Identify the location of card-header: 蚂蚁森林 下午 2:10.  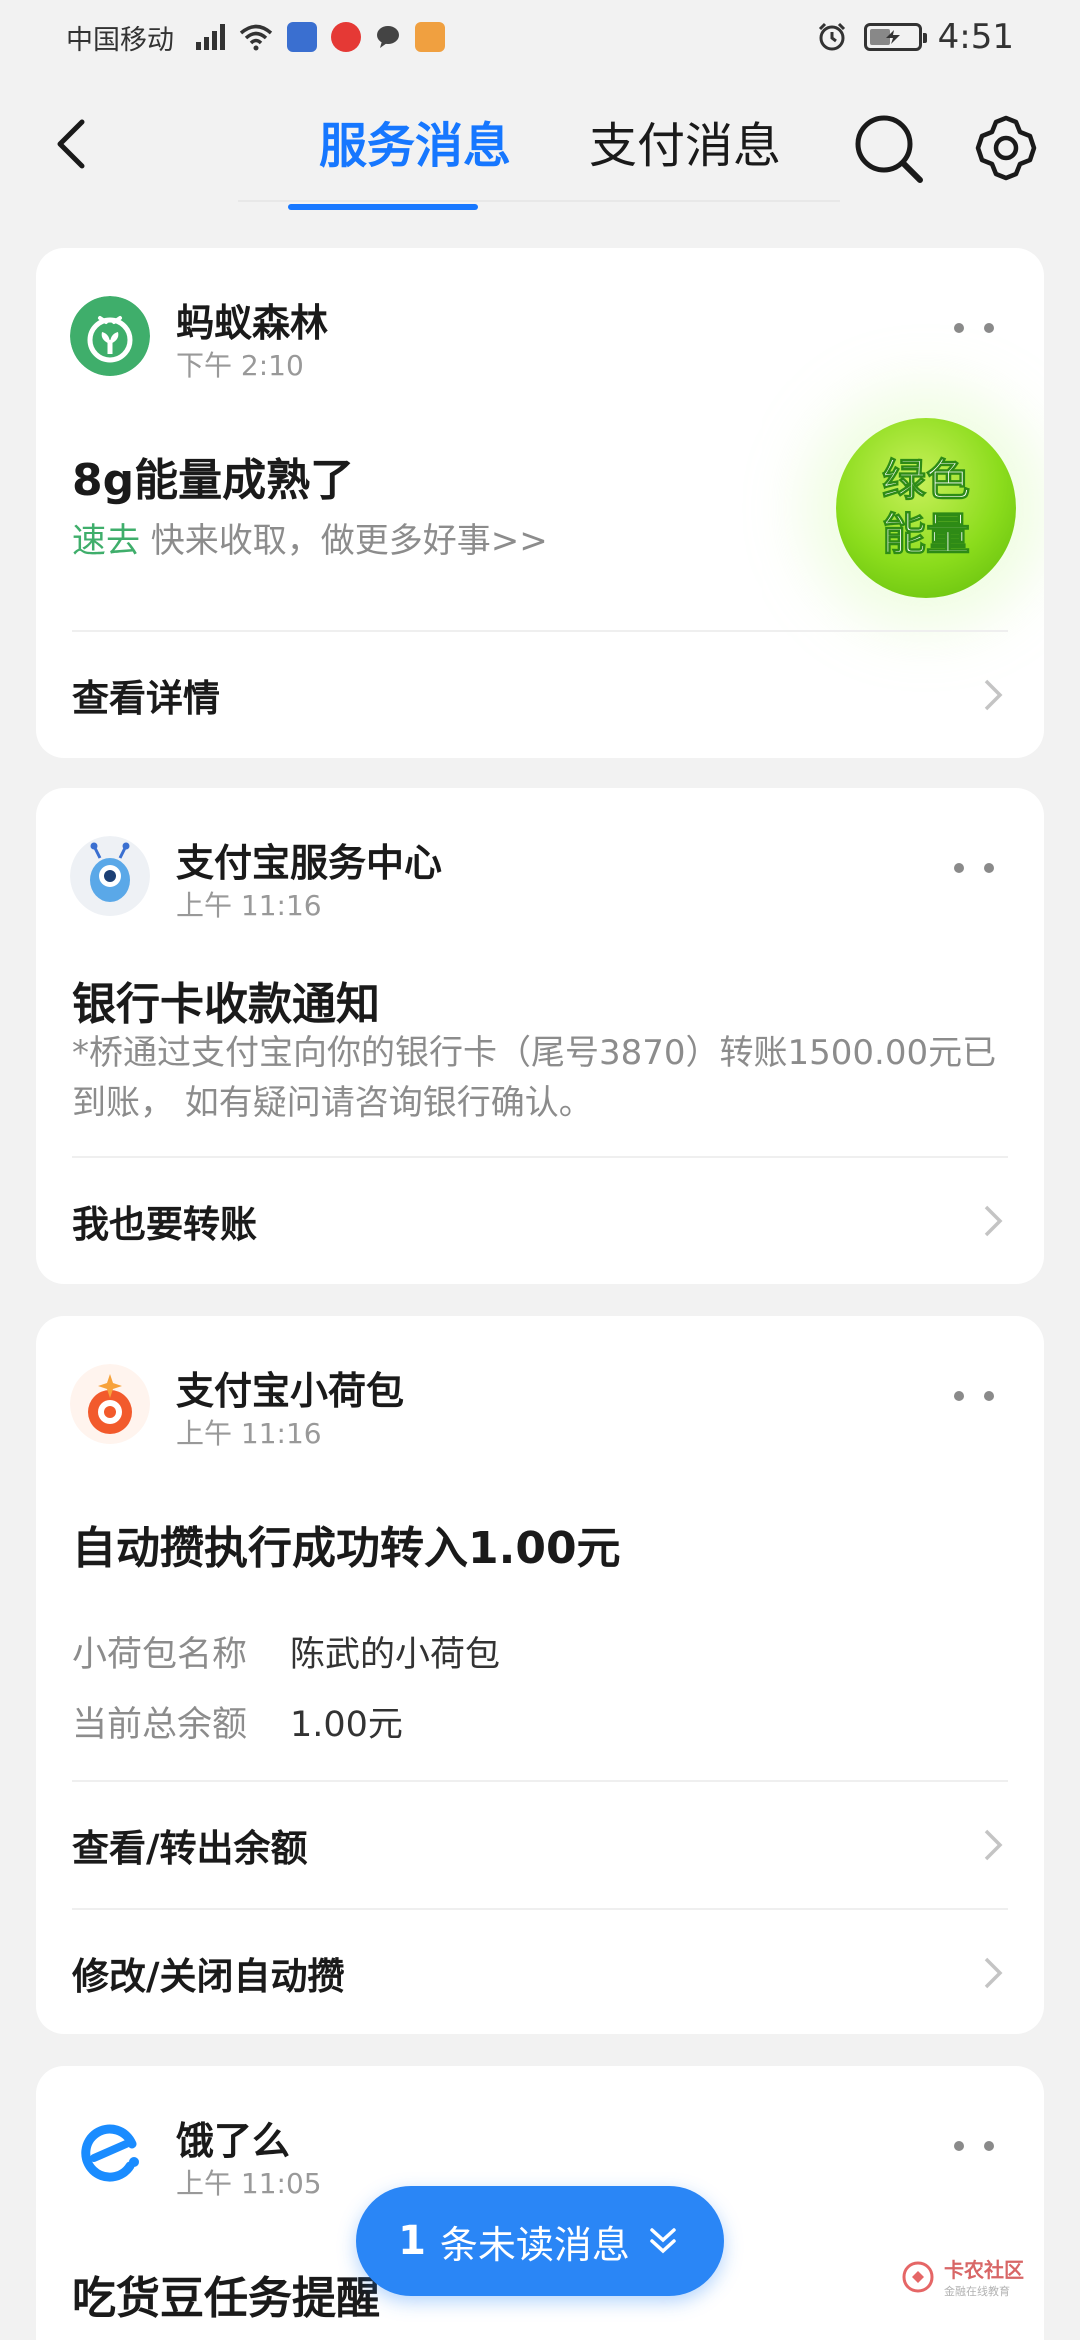
(540, 315).